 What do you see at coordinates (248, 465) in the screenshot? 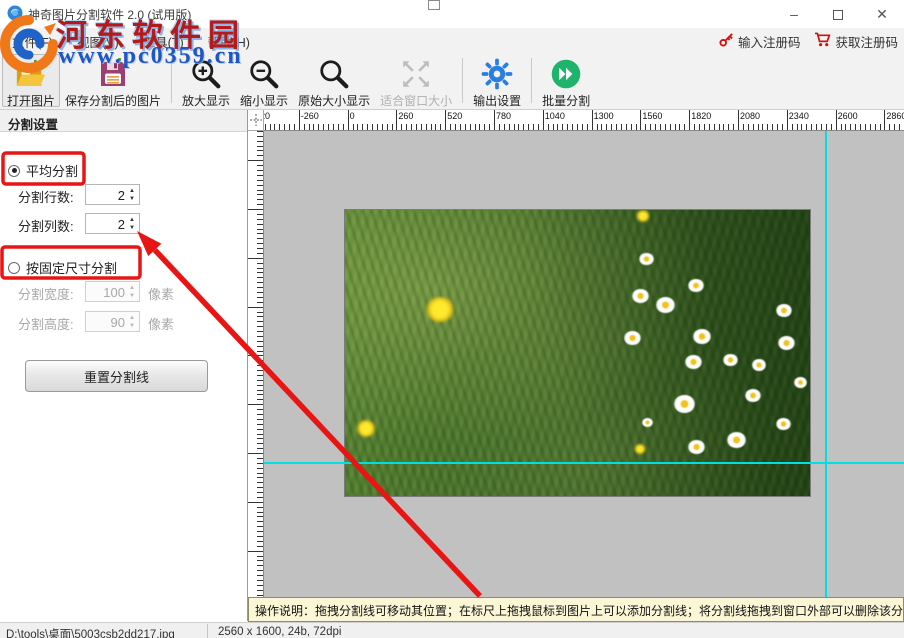
I see `ruler-label: 1300` at bounding box center [248, 465].